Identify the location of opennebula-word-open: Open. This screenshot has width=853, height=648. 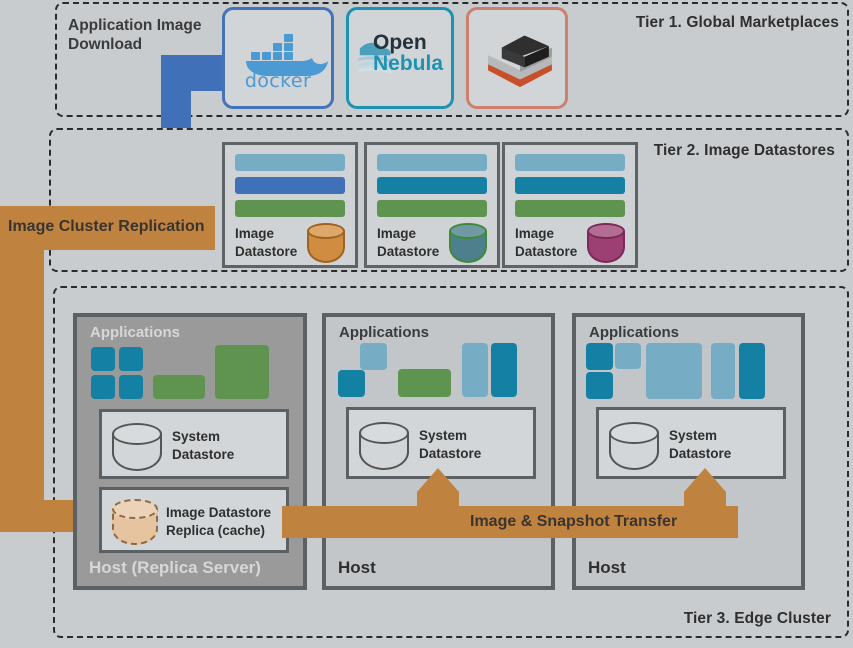
(399, 42).